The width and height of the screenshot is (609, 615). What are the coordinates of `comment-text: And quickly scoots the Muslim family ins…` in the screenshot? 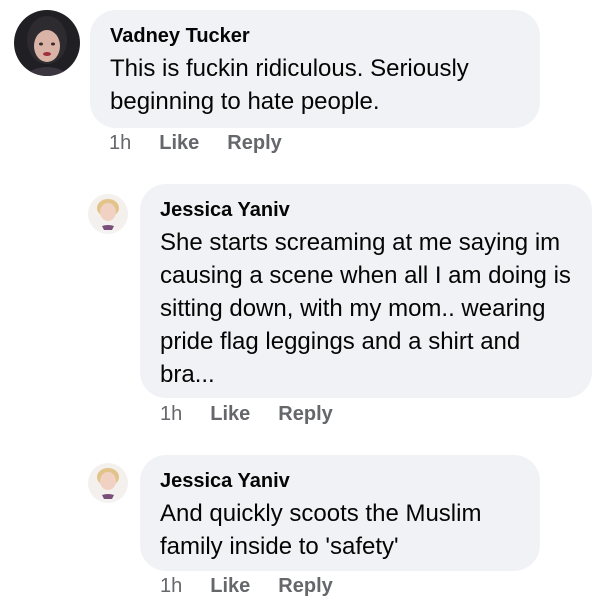 It's located at (321, 530).